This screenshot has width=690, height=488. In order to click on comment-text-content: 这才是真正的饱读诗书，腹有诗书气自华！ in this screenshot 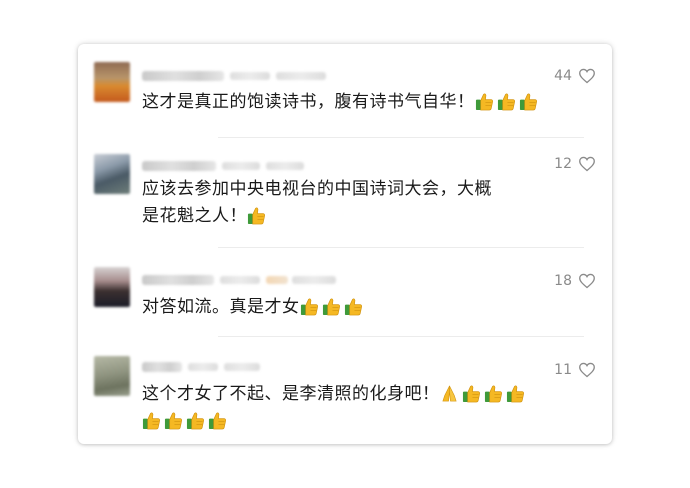, I will do `click(308, 102)`.